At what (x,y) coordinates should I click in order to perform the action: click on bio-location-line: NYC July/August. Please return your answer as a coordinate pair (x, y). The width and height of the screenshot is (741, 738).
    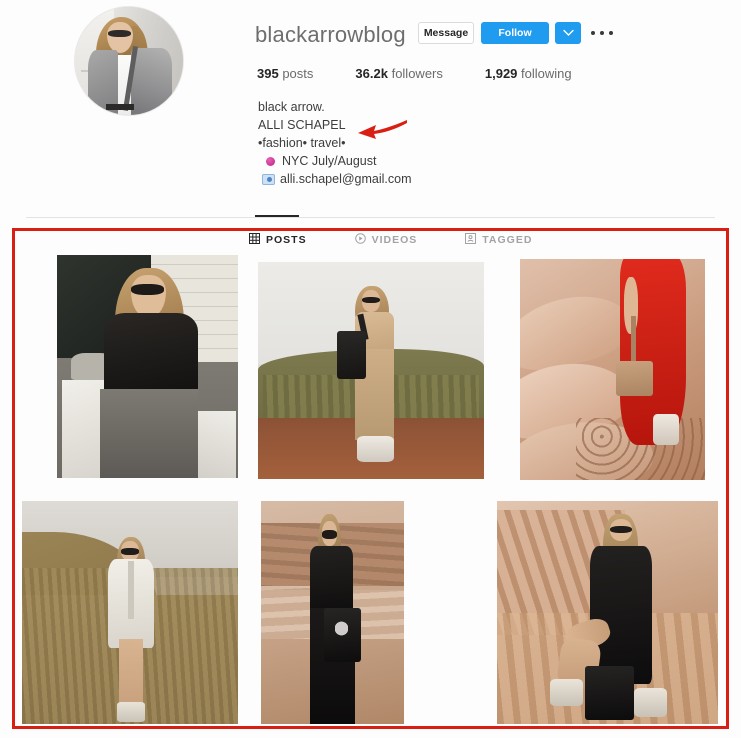
    Looking at the image, I should click on (335, 161).